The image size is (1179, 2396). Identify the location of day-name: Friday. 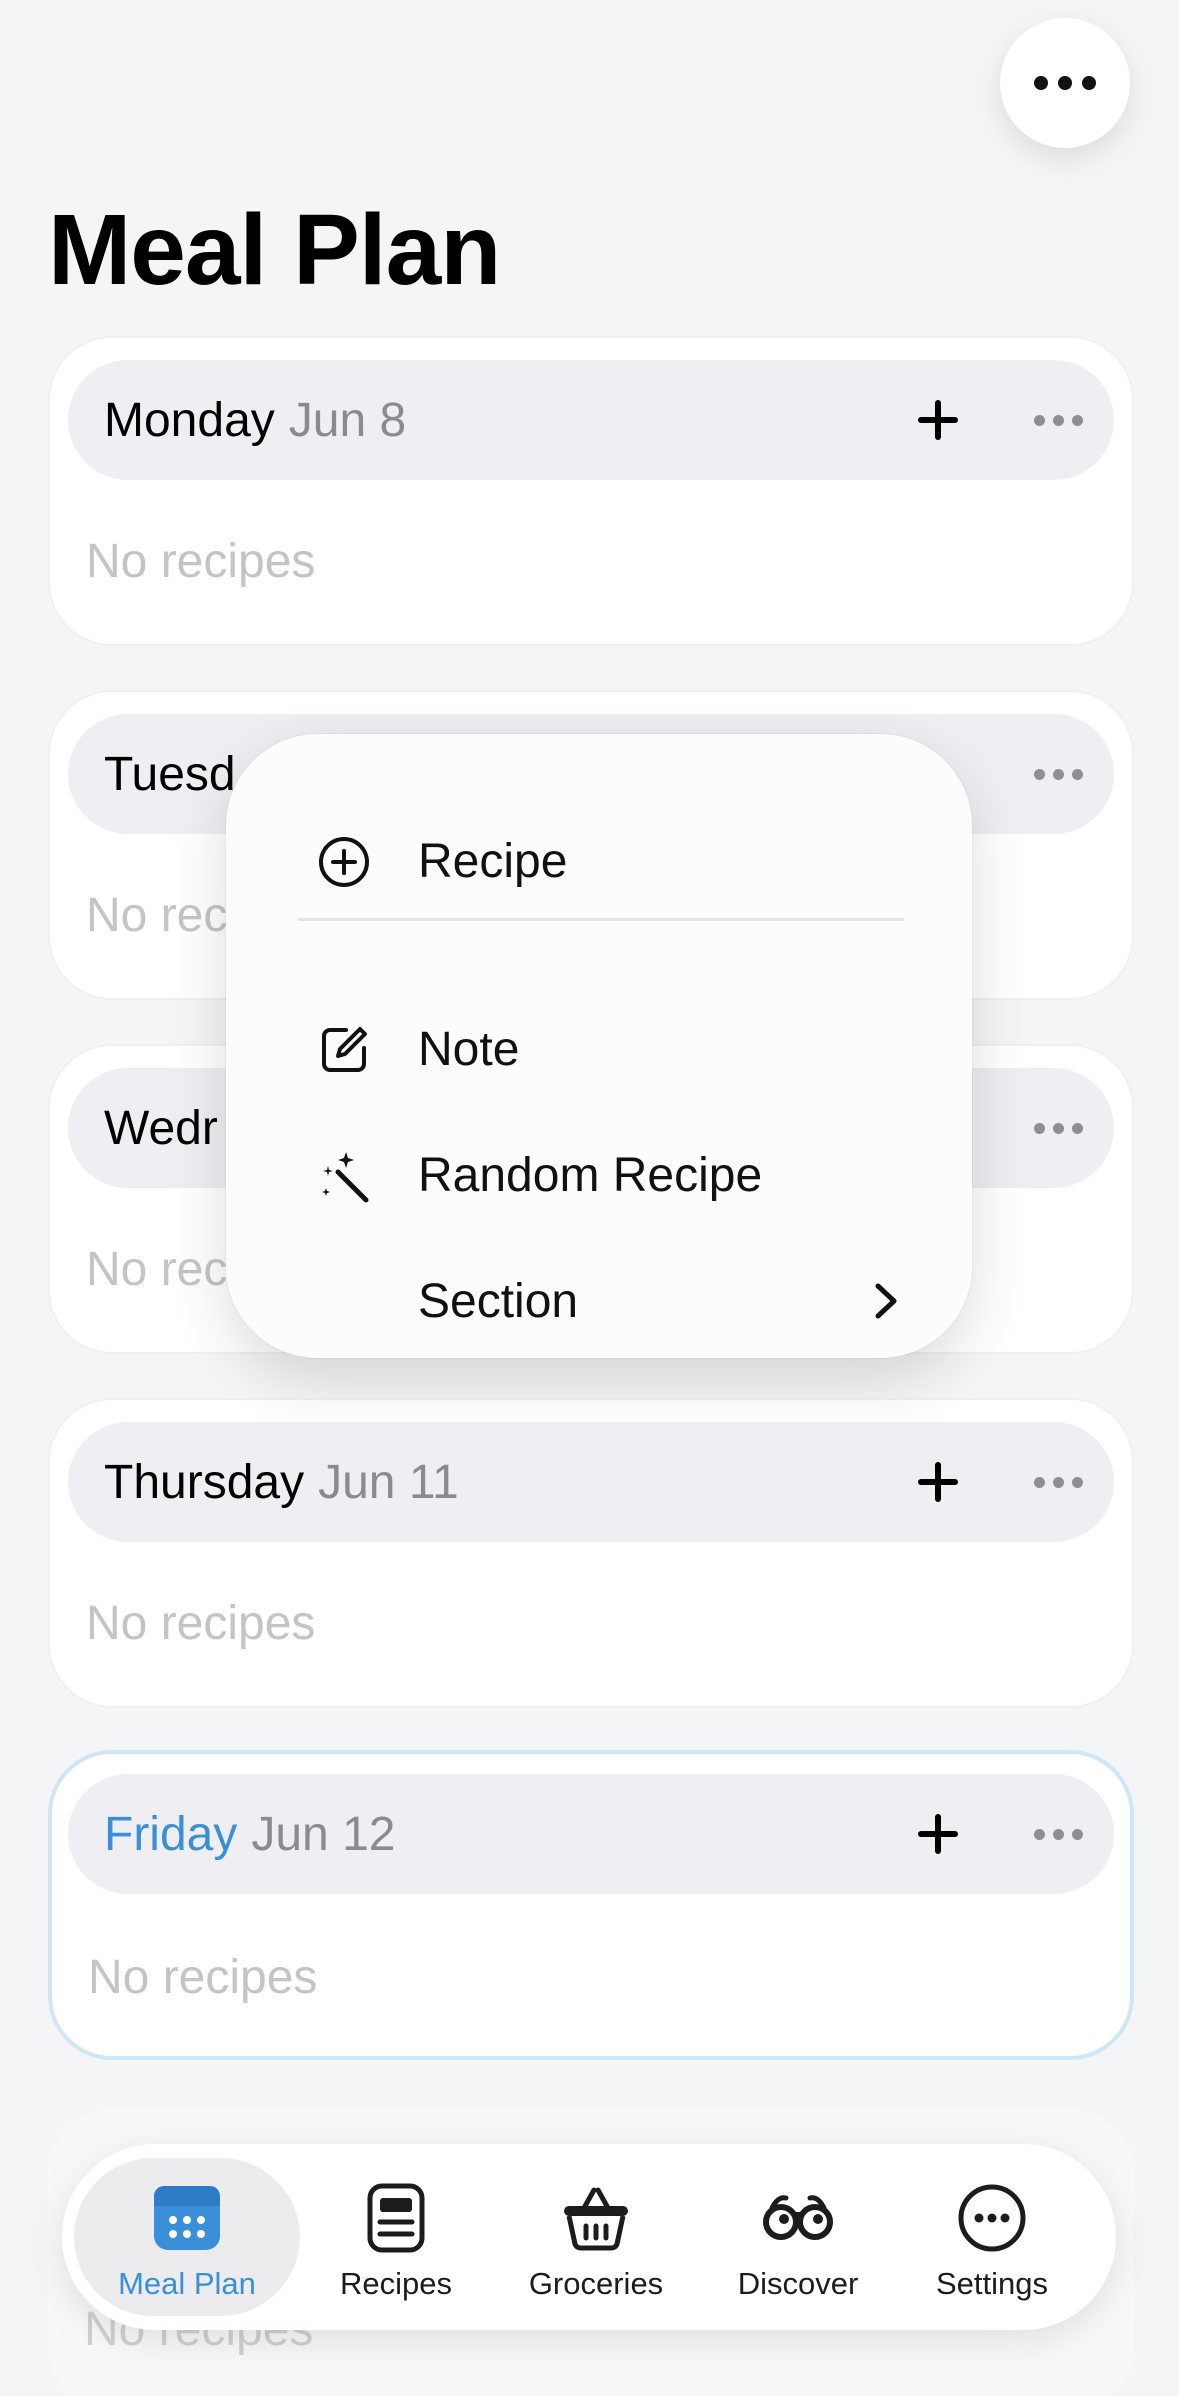
(171, 1834).